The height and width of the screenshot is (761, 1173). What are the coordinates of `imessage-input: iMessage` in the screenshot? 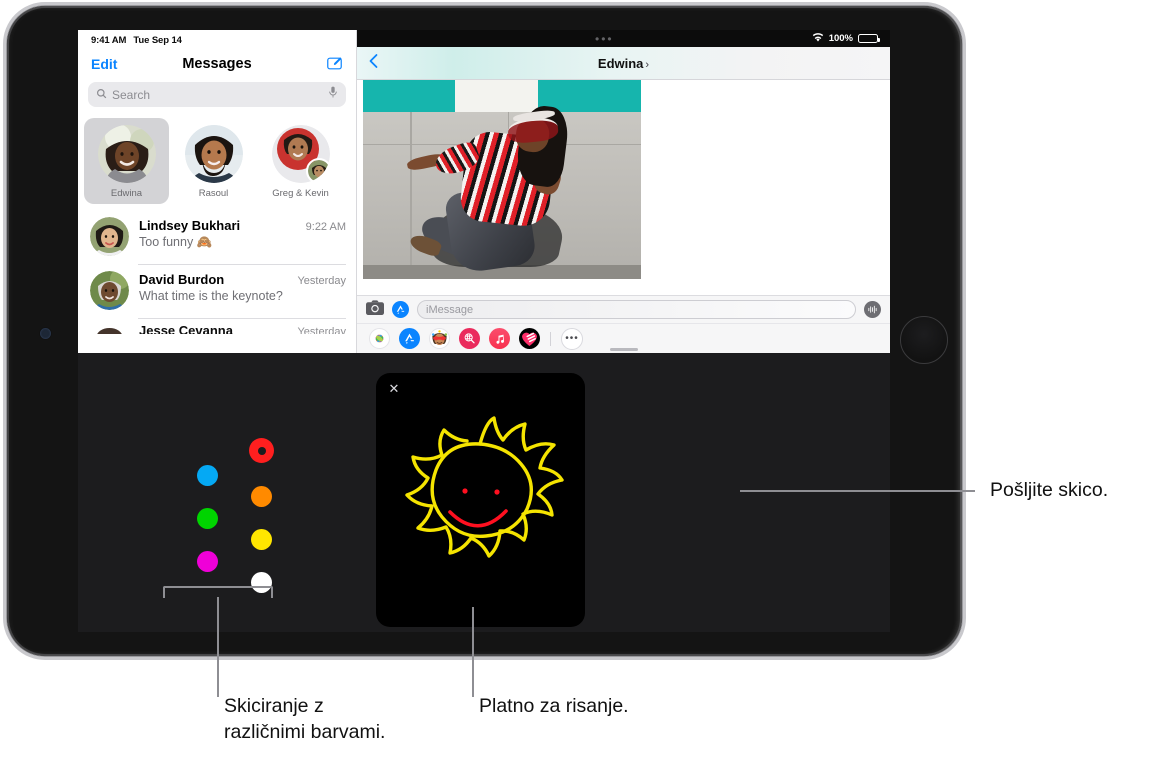 It's located at (636, 309).